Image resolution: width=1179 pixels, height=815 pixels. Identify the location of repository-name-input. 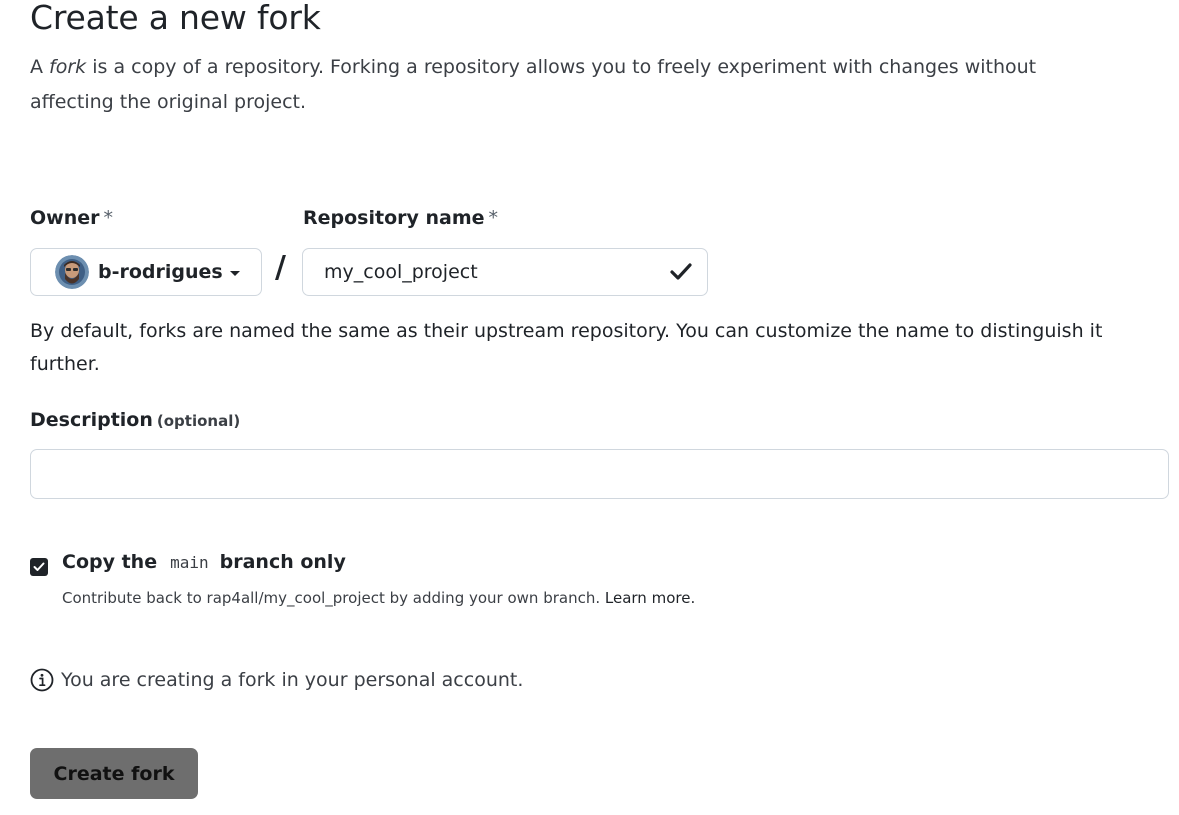
(483, 272).